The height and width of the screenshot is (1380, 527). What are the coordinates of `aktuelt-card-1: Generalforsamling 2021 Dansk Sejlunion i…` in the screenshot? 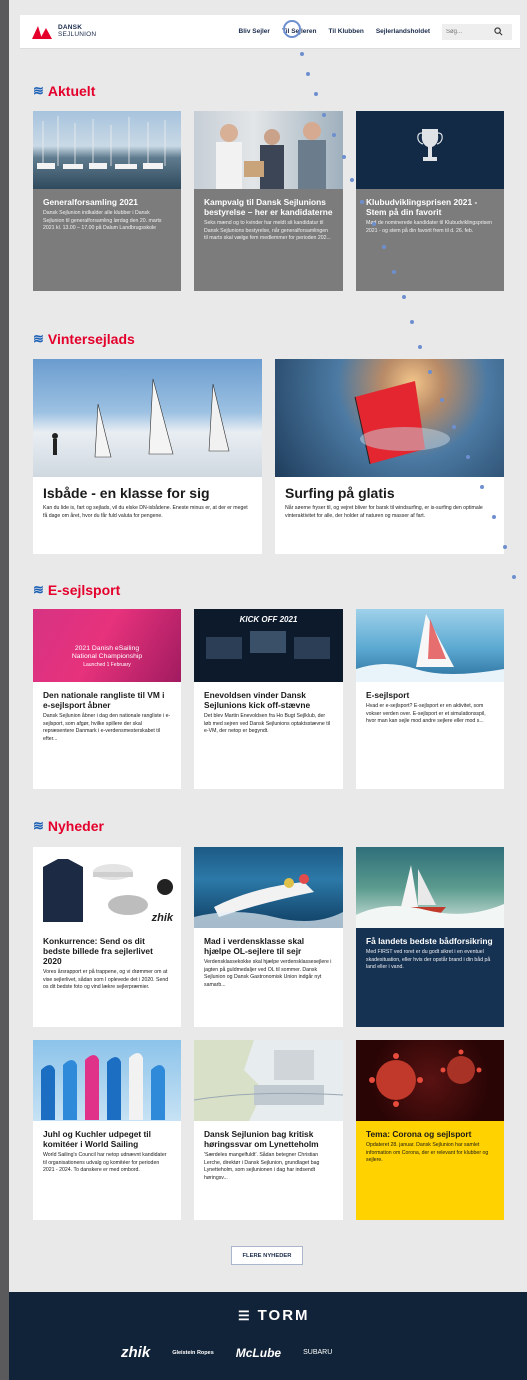 It's located at (107, 201).